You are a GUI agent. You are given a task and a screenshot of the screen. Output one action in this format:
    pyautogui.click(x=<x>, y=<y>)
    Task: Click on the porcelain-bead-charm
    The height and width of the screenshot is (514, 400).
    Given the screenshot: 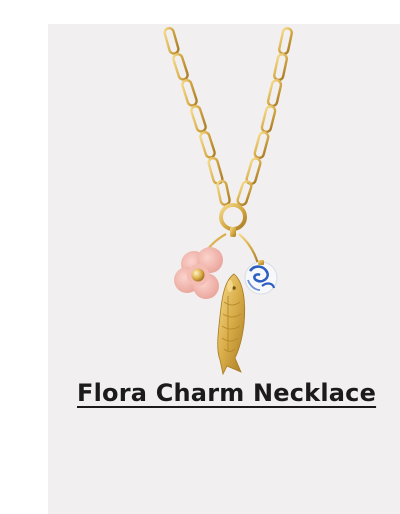 What is the action you would take?
    pyautogui.click(x=261, y=277)
    